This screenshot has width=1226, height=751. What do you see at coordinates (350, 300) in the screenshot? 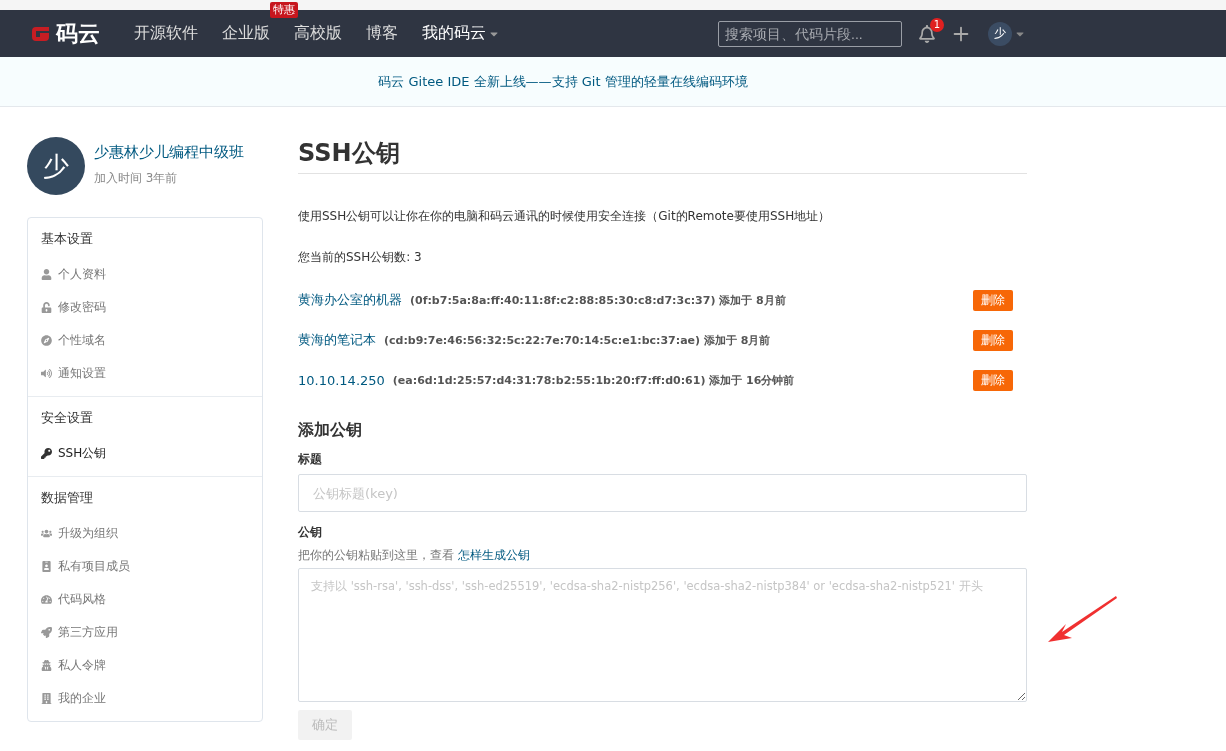
I see `key-name-link: 黄海办公室的机器` at bounding box center [350, 300].